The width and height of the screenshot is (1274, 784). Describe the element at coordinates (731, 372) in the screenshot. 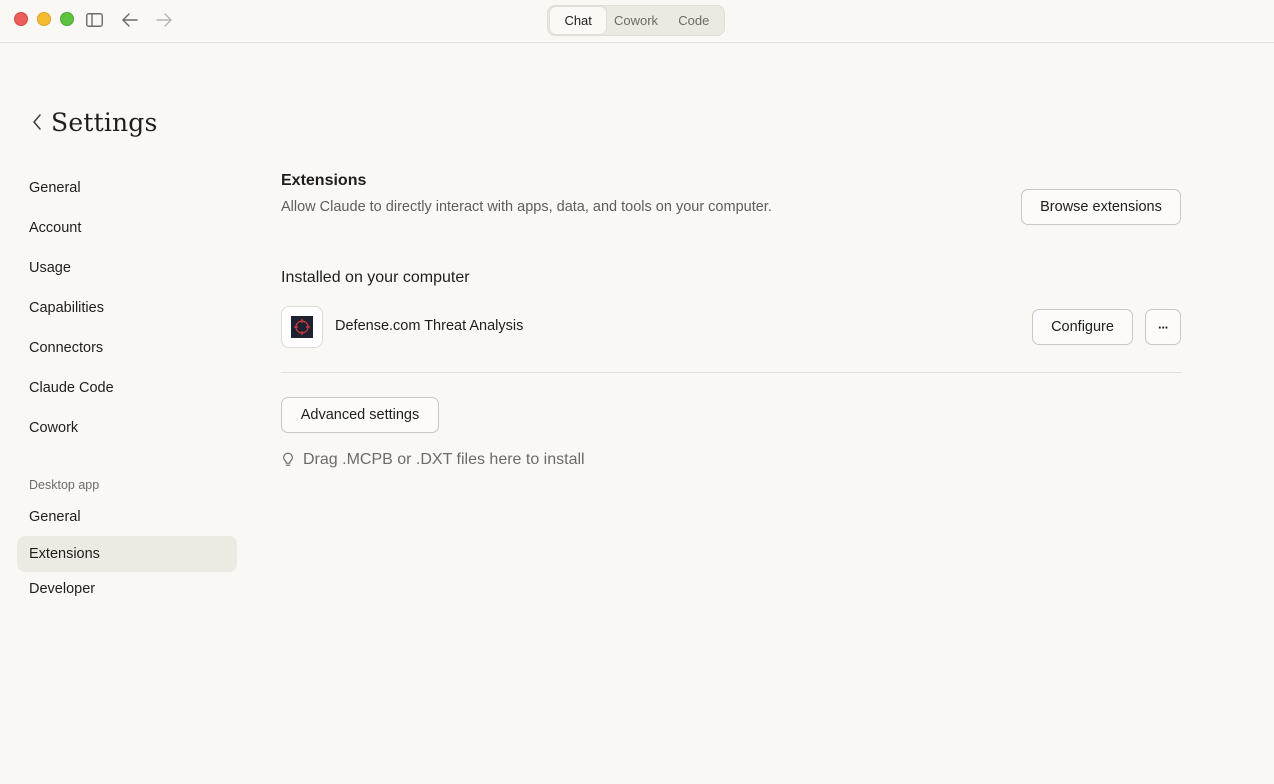

I see `divider` at that location.